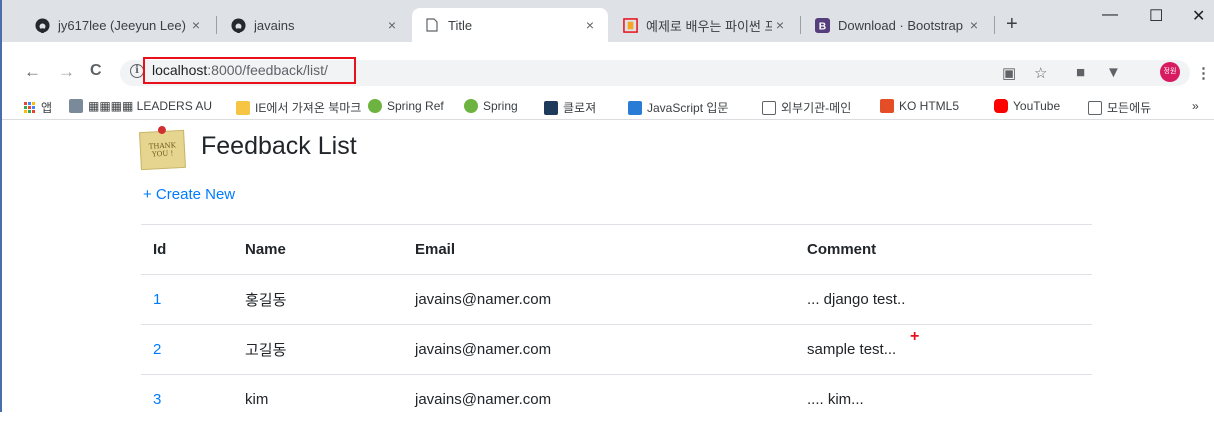 This screenshot has width=1214, height=425. I want to click on bookmark-ko-html5: KO HTML5, so click(919, 106).